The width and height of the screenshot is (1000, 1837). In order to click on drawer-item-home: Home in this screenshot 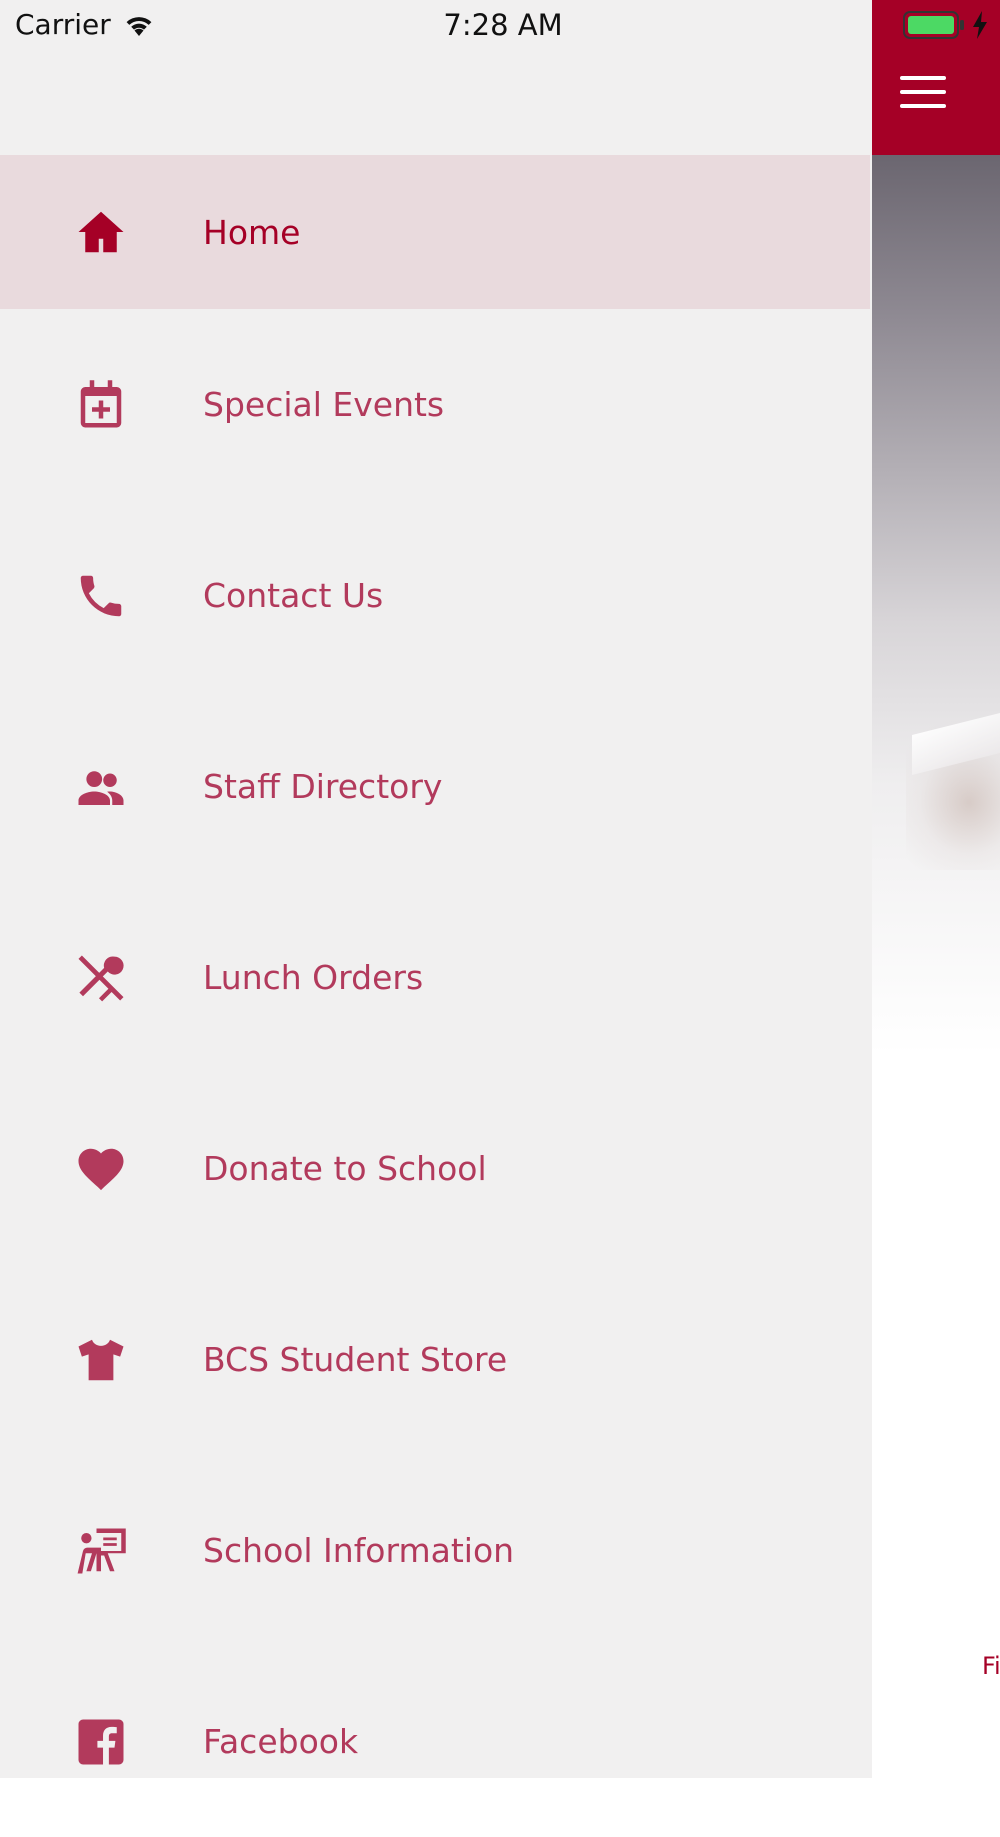, I will do `click(435, 232)`.